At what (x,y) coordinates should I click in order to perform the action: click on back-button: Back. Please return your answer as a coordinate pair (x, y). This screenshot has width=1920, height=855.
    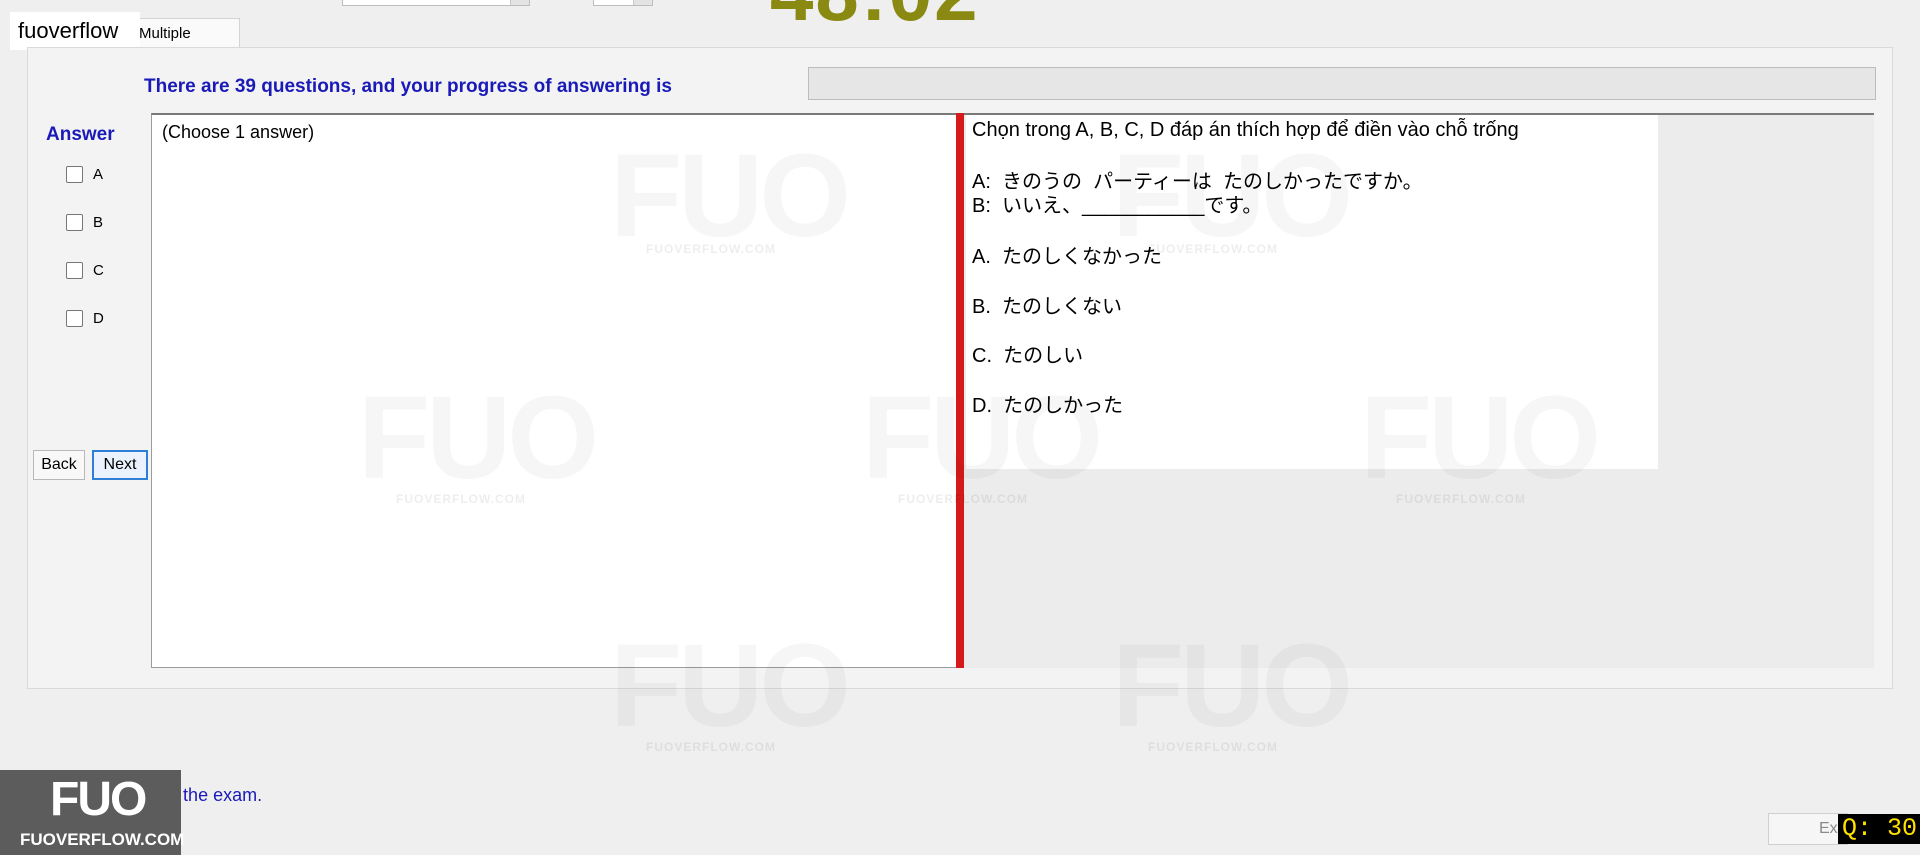
    Looking at the image, I should click on (59, 465).